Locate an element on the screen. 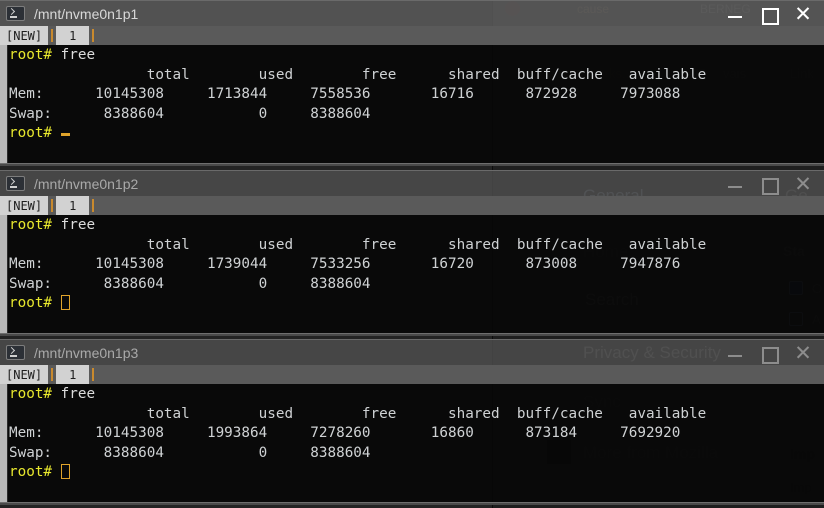  window-title: /mnt/nvme0n1p2 is located at coordinates (86, 183).